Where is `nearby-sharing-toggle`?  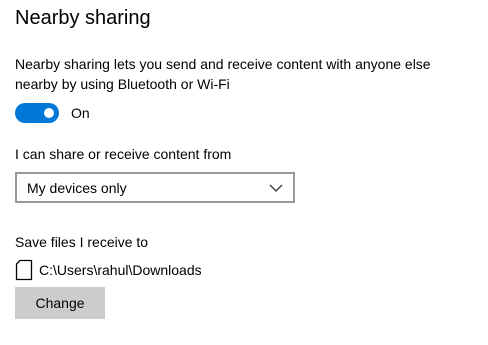 nearby-sharing-toggle is located at coordinates (37, 113).